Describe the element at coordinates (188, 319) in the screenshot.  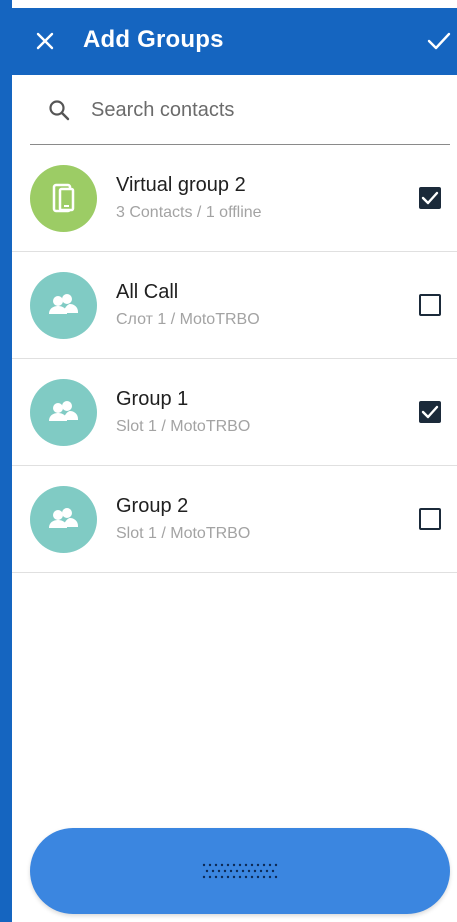
I see `group-subtitle: Слот 1 / MotoTRBO` at that location.